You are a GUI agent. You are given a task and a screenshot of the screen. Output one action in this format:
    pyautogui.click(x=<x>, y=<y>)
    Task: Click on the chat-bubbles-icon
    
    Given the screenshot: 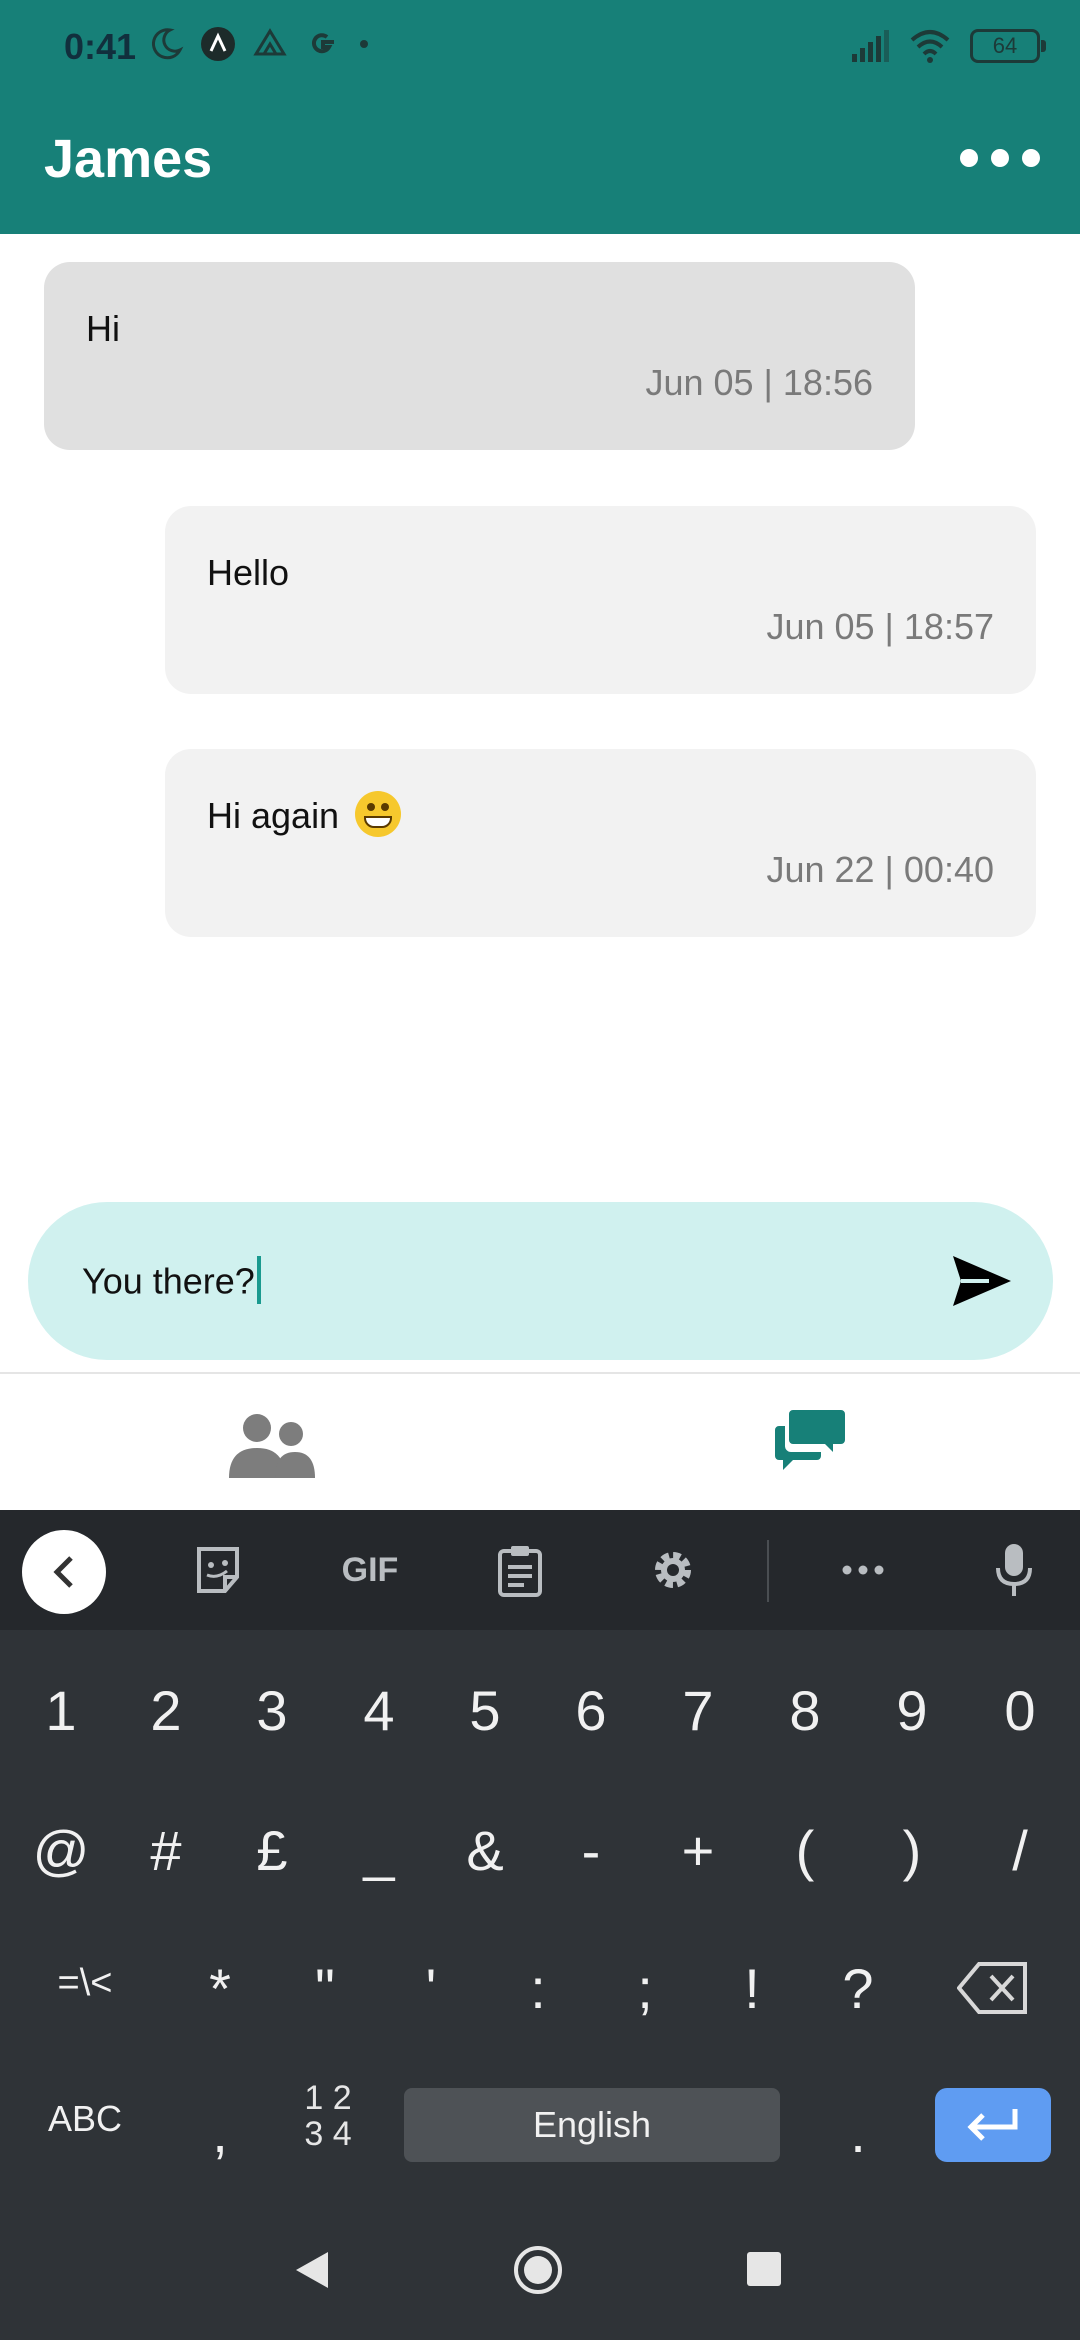 What is the action you would take?
    pyautogui.click(x=810, y=1440)
    